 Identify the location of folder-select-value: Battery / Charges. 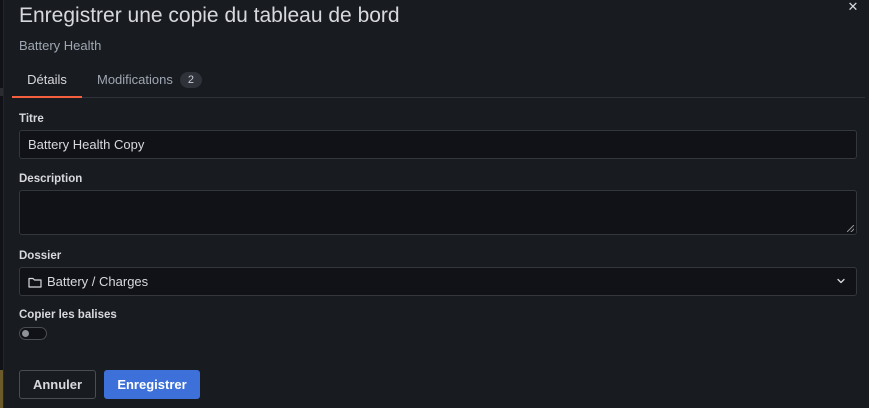
(98, 281).